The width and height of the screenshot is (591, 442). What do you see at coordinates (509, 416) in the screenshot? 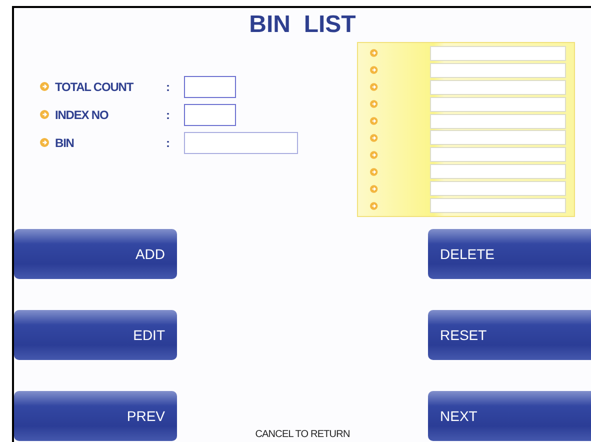
I see `function-button: NEXT` at bounding box center [509, 416].